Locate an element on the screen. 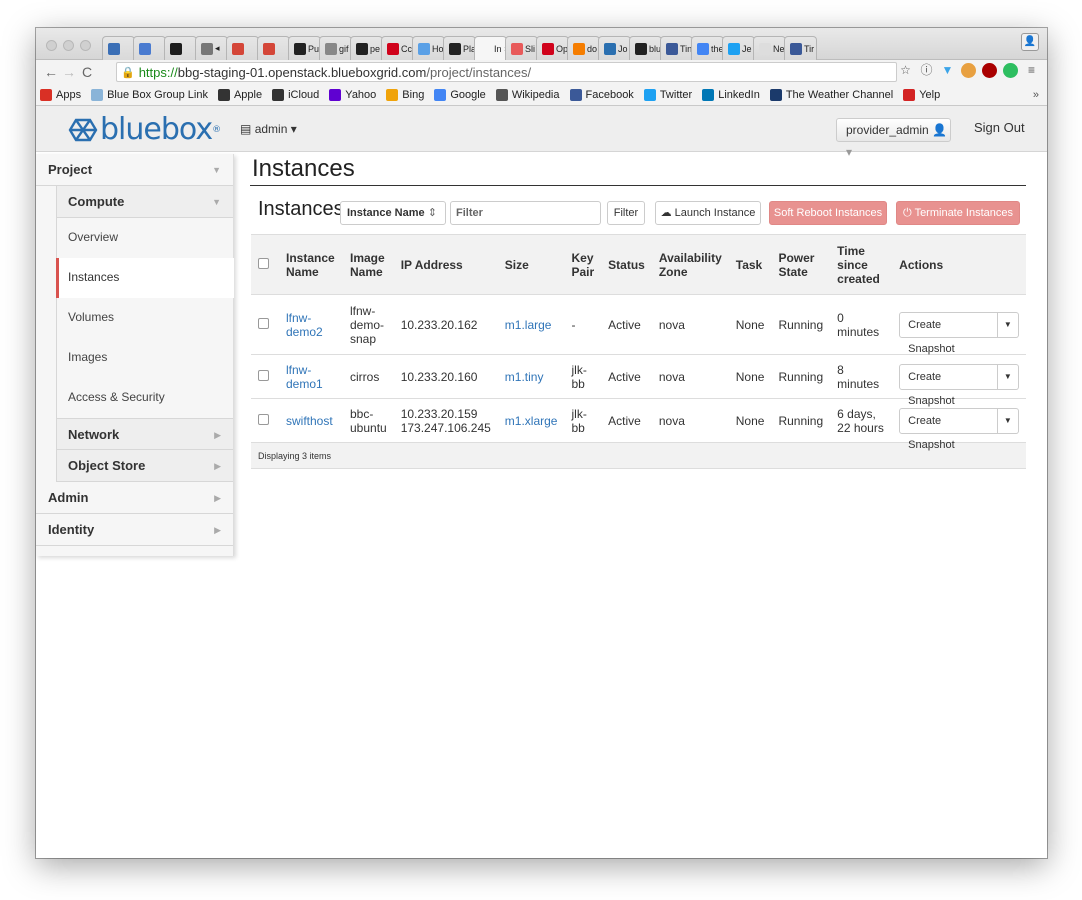  col-status: Status is located at coordinates (626, 264).